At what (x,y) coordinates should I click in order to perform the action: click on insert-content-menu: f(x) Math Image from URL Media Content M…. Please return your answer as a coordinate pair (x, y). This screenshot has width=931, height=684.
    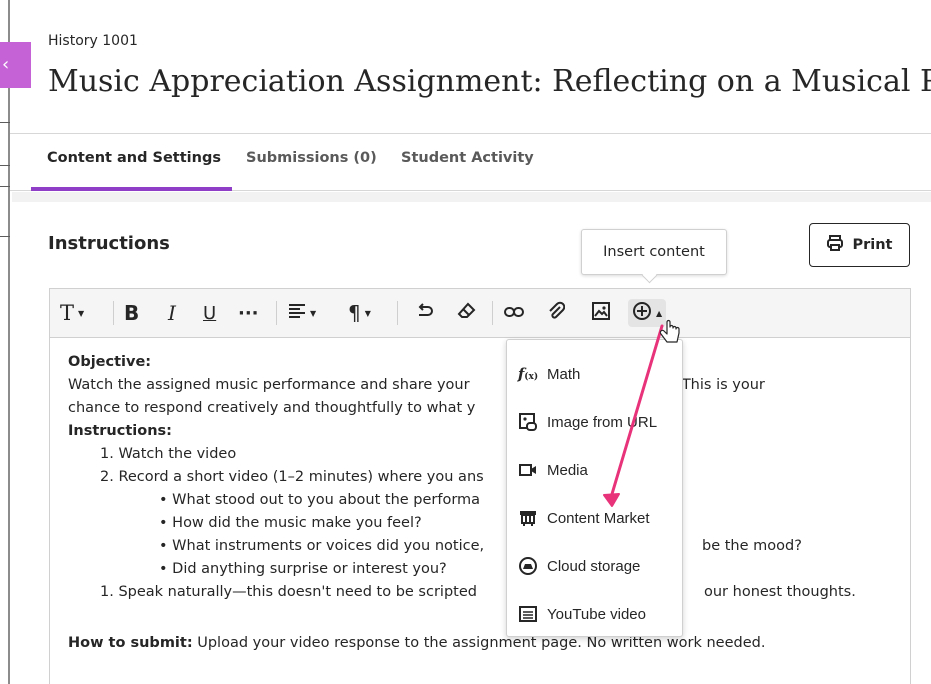
    Looking at the image, I should click on (594, 488).